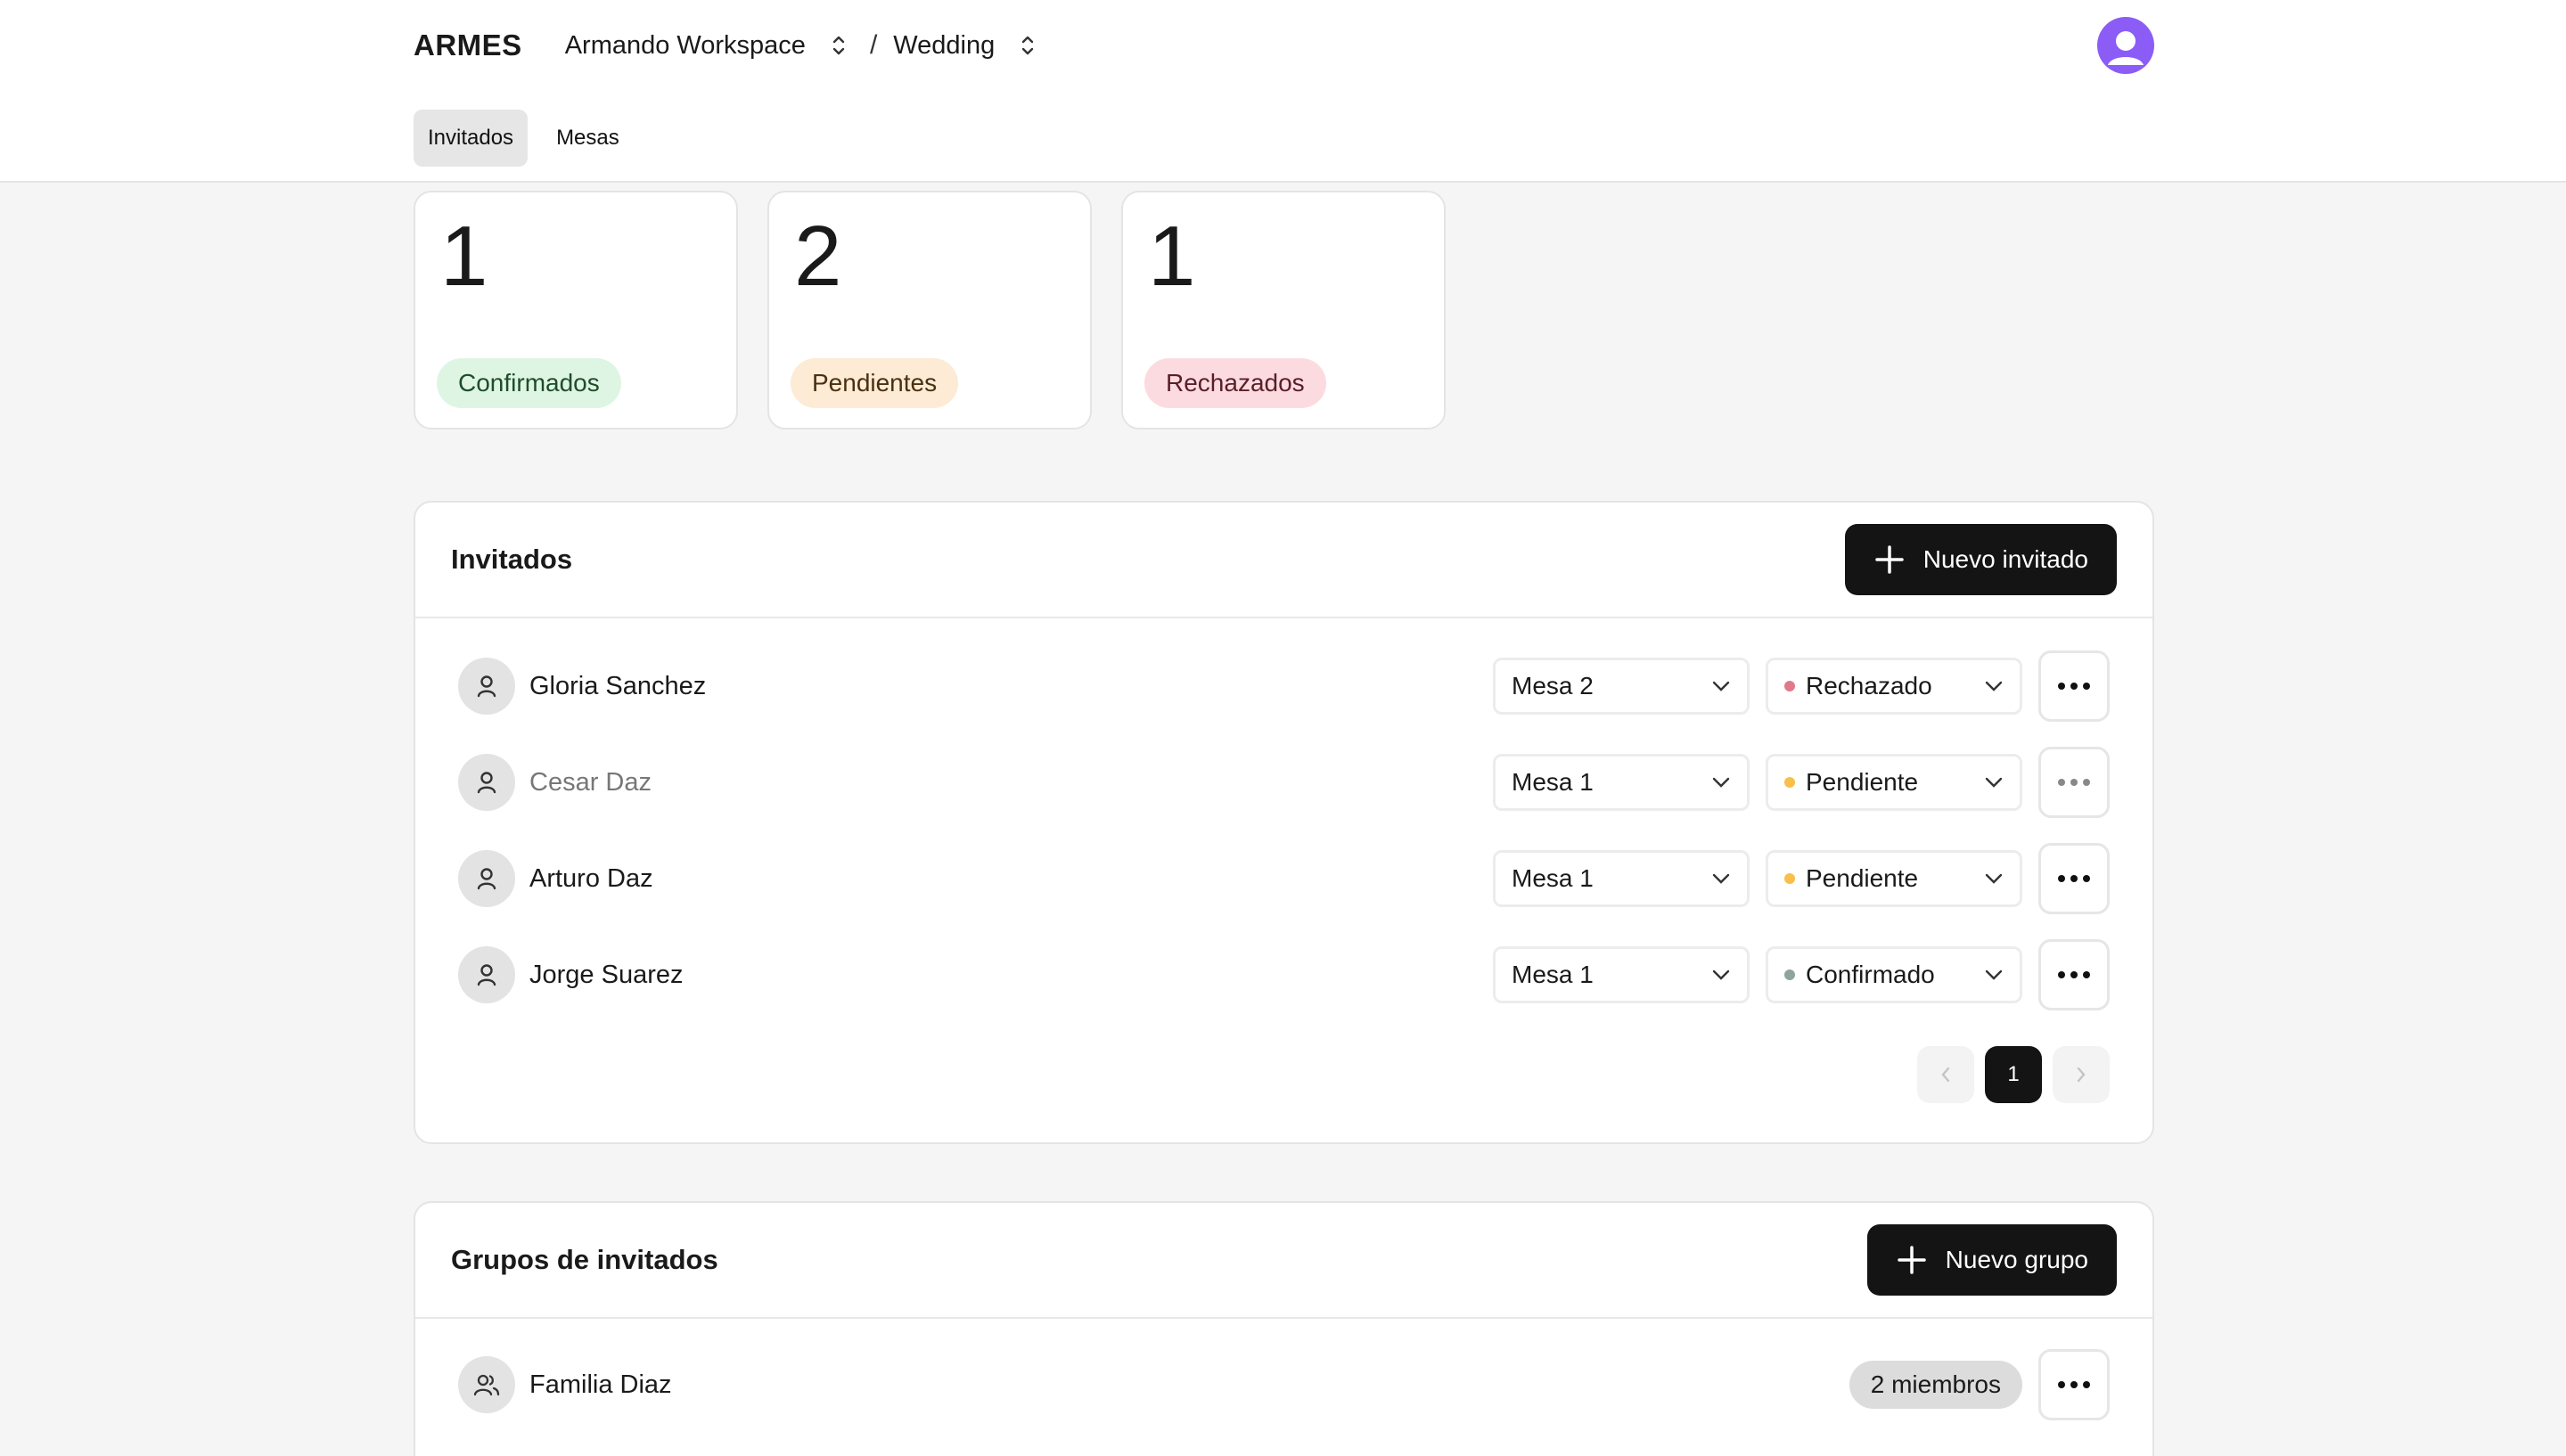 The height and width of the screenshot is (1456, 2566). I want to click on chevron-right-icon, so click(2081, 1075).